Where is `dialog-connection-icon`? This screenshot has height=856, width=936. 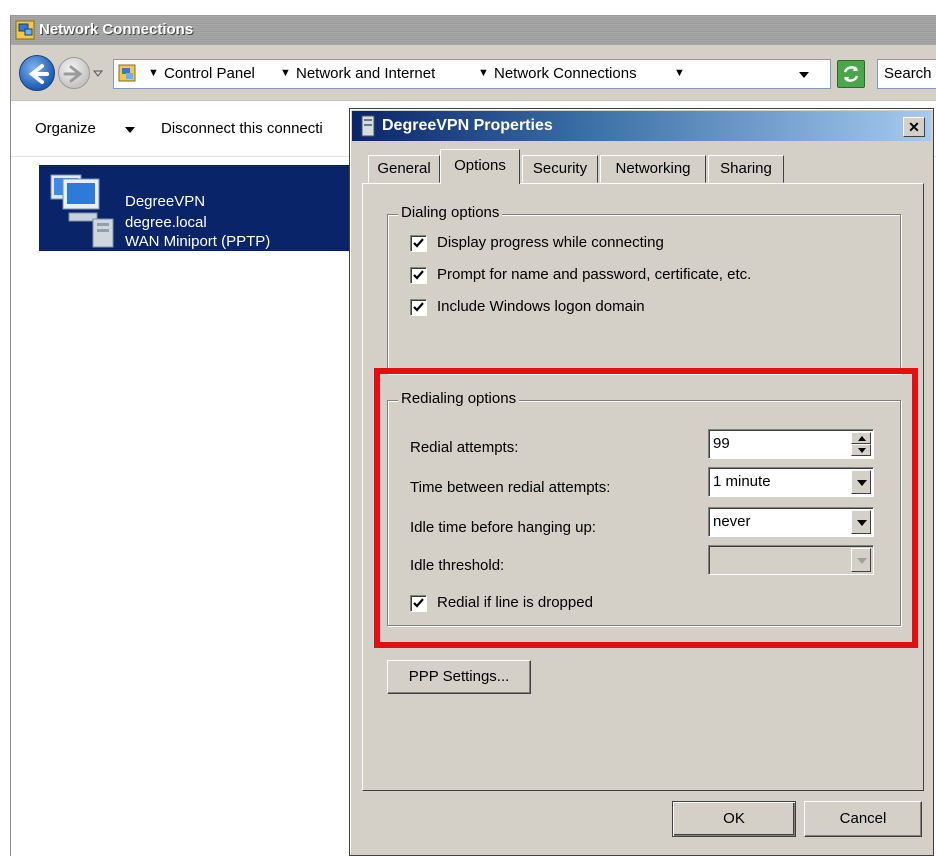 dialog-connection-icon is located at coordinates (368, 126).